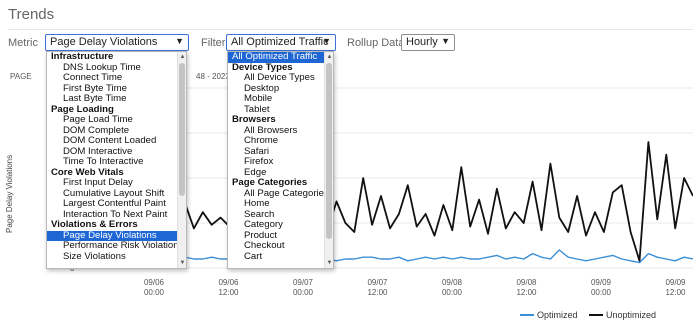  What do you see at coordinates (422, 42) in the screenshot?
I see `rollup-select-value: Hourly` at bounding box center [422, 42].